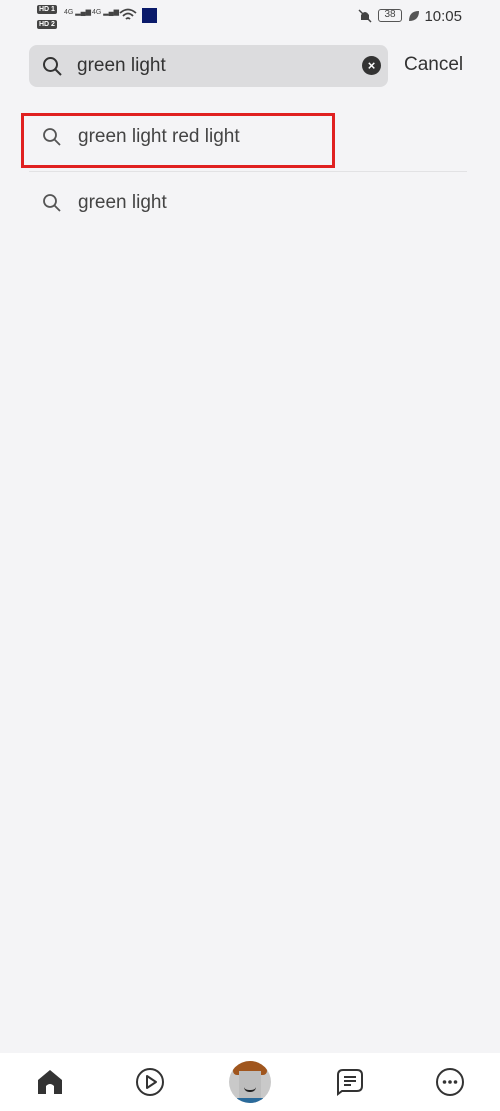 Image resolution: width=500 pixels, height=1111 pixels. I want to click on suggestion-label: green light, so click(122, 202).